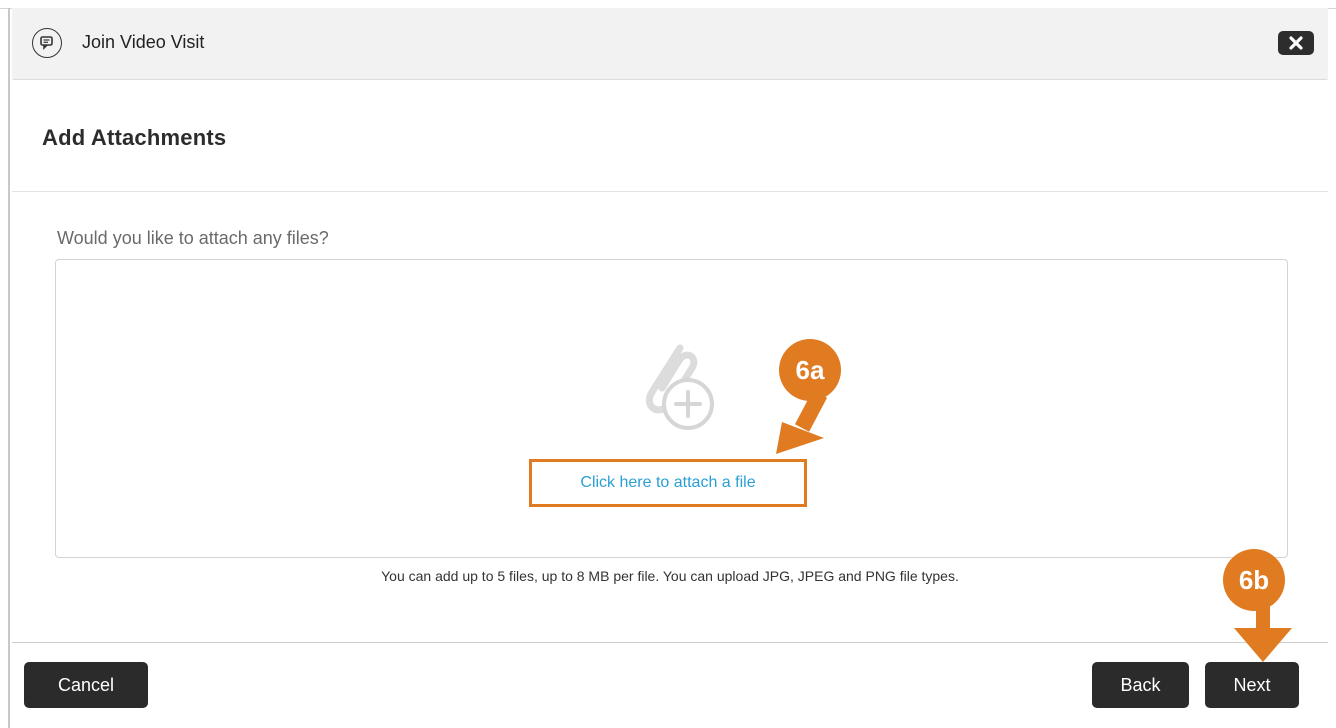 This screenshot has height=728, width=1336. What do you see at coordinates (1140, 685) in the screenshot?
I see `back-button: Back` at bounding box center [1140, 685].